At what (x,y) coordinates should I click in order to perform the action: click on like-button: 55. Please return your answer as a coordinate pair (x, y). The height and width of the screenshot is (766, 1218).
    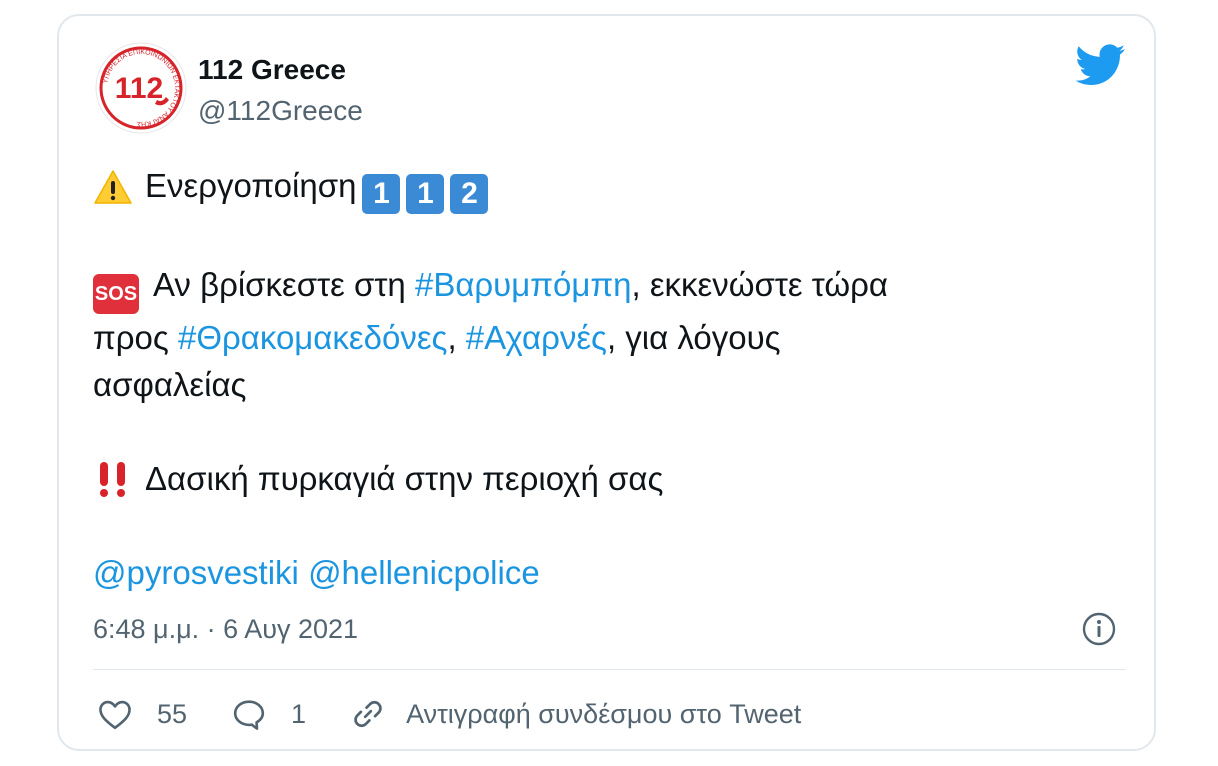
    Looking at the image, I should click on (142, 714).